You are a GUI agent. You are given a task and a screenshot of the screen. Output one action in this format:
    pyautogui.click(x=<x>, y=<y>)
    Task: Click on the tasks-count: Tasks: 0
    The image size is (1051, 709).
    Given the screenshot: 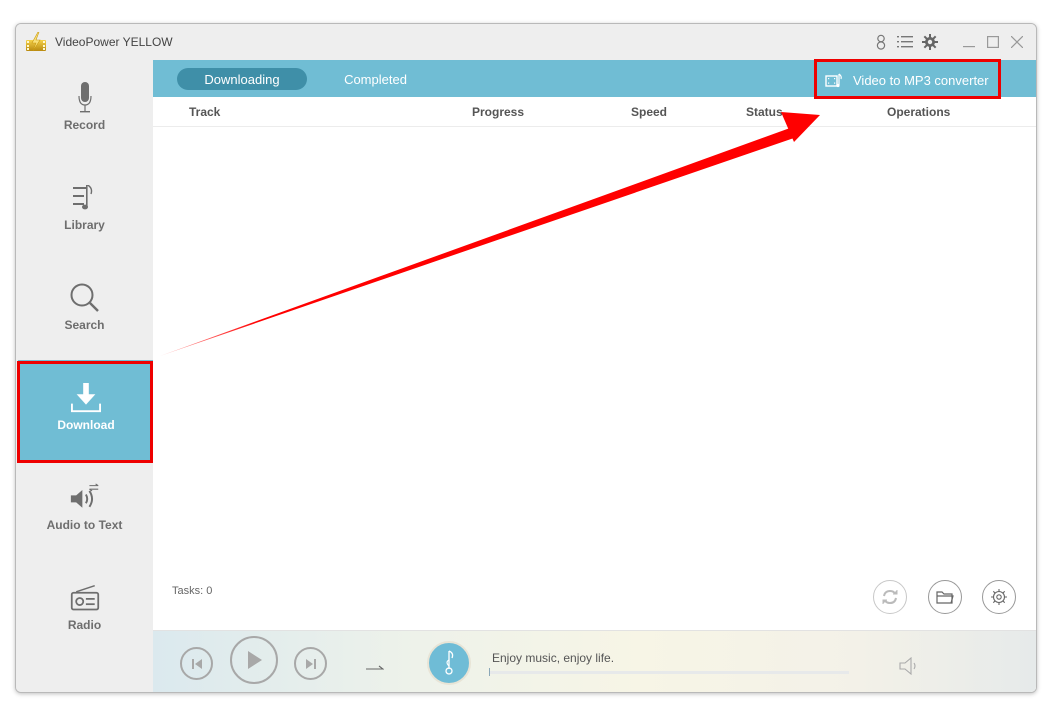 What is the action you would take?
    pyautogui.click(x=192, y=591)
    